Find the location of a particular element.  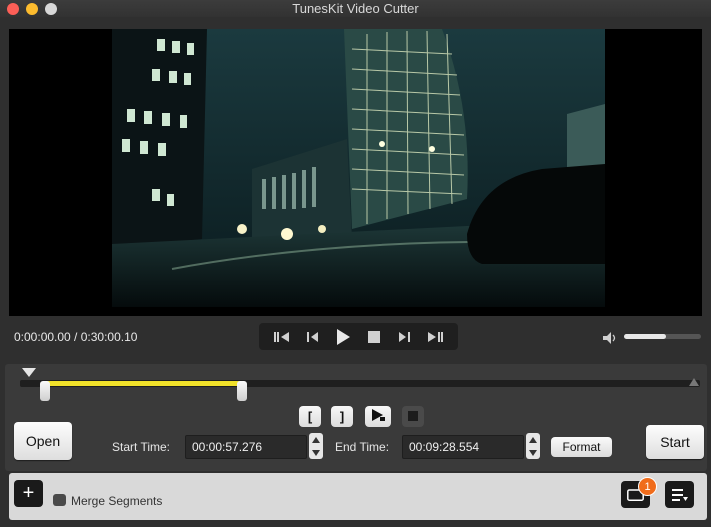

skip-to-end-icon is located at coordinates (435, 337).